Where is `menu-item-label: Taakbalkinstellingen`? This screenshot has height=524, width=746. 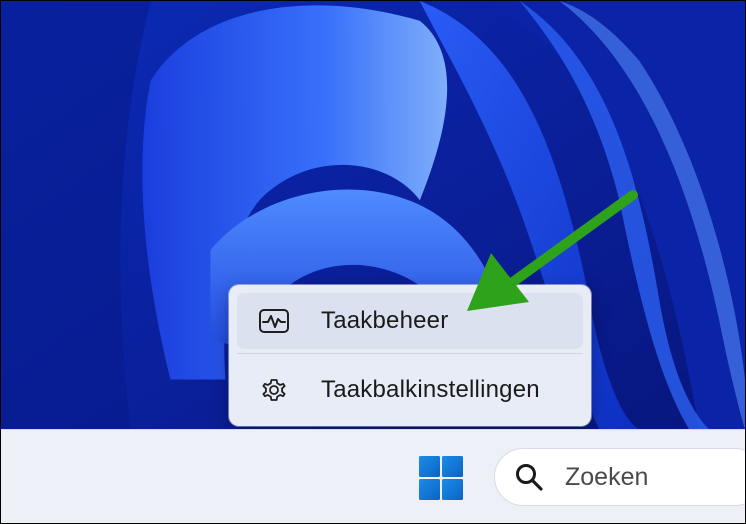
menu-item-label: Taakbalkinstellingen is located at coordinates (430, 389).